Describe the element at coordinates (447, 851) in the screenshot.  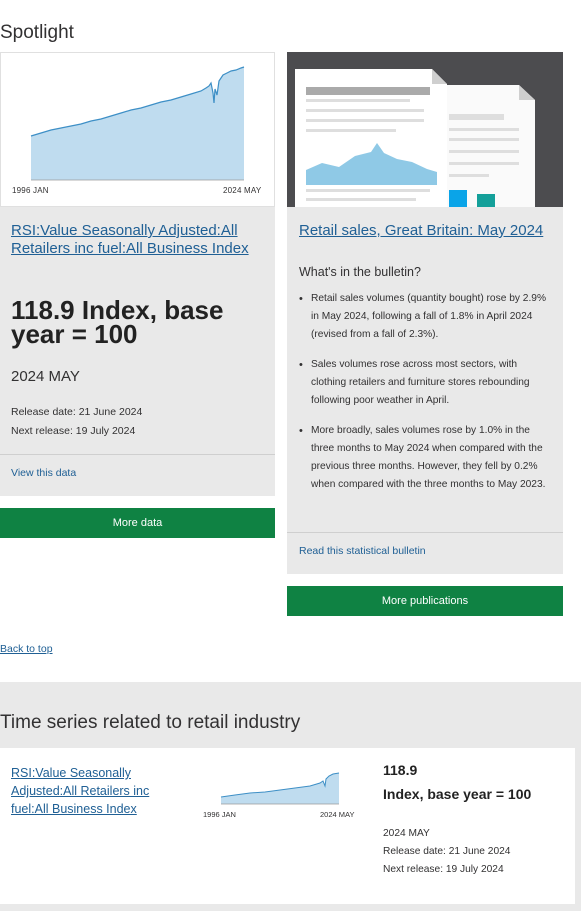
I see `related-release-date: Release date: 21 June 2024` at that location.